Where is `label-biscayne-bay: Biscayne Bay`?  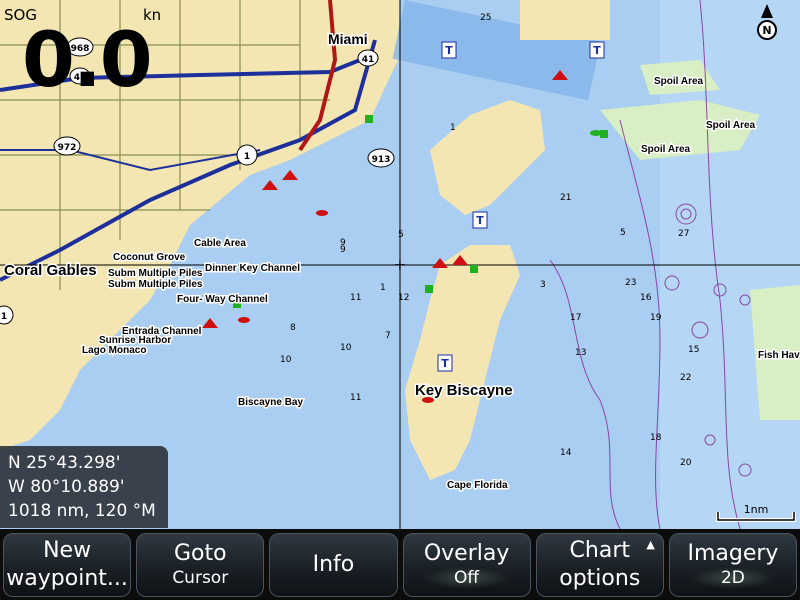
label-biscayne-bay: Biscayne Bay is located at coordinates (270, 402).